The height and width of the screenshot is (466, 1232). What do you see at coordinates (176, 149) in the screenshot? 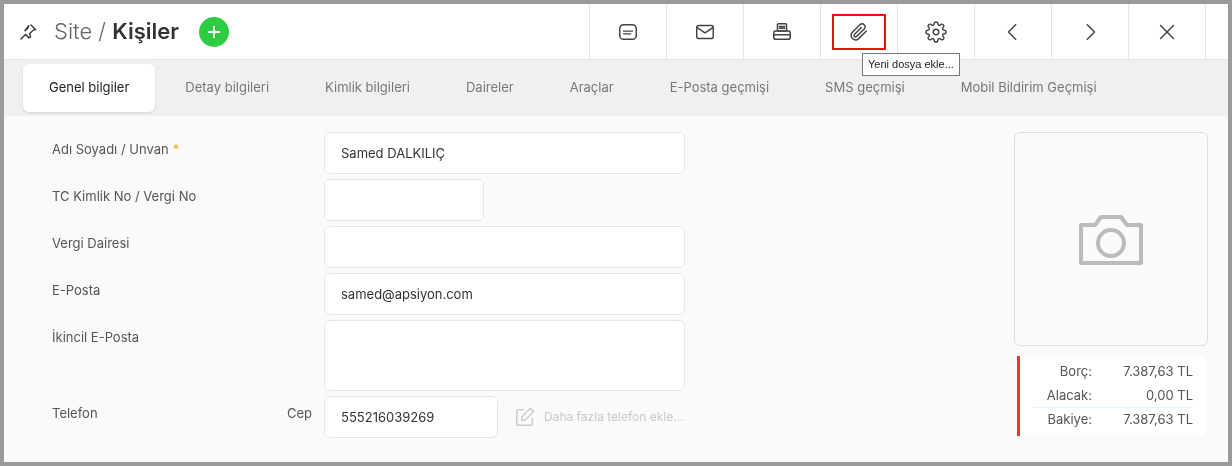
I see `required-mark: *` at bounding box center [176, 149].